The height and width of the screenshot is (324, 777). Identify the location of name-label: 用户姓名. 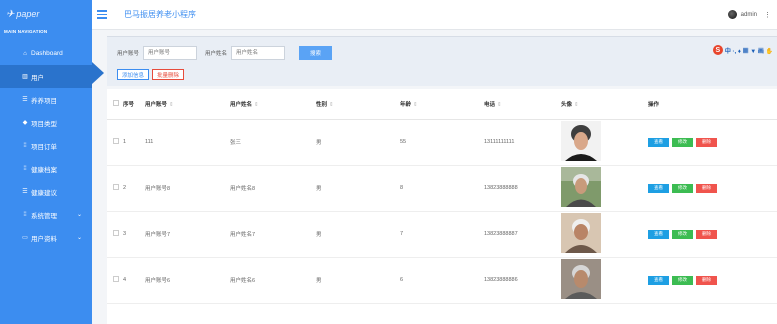
(216, 54).